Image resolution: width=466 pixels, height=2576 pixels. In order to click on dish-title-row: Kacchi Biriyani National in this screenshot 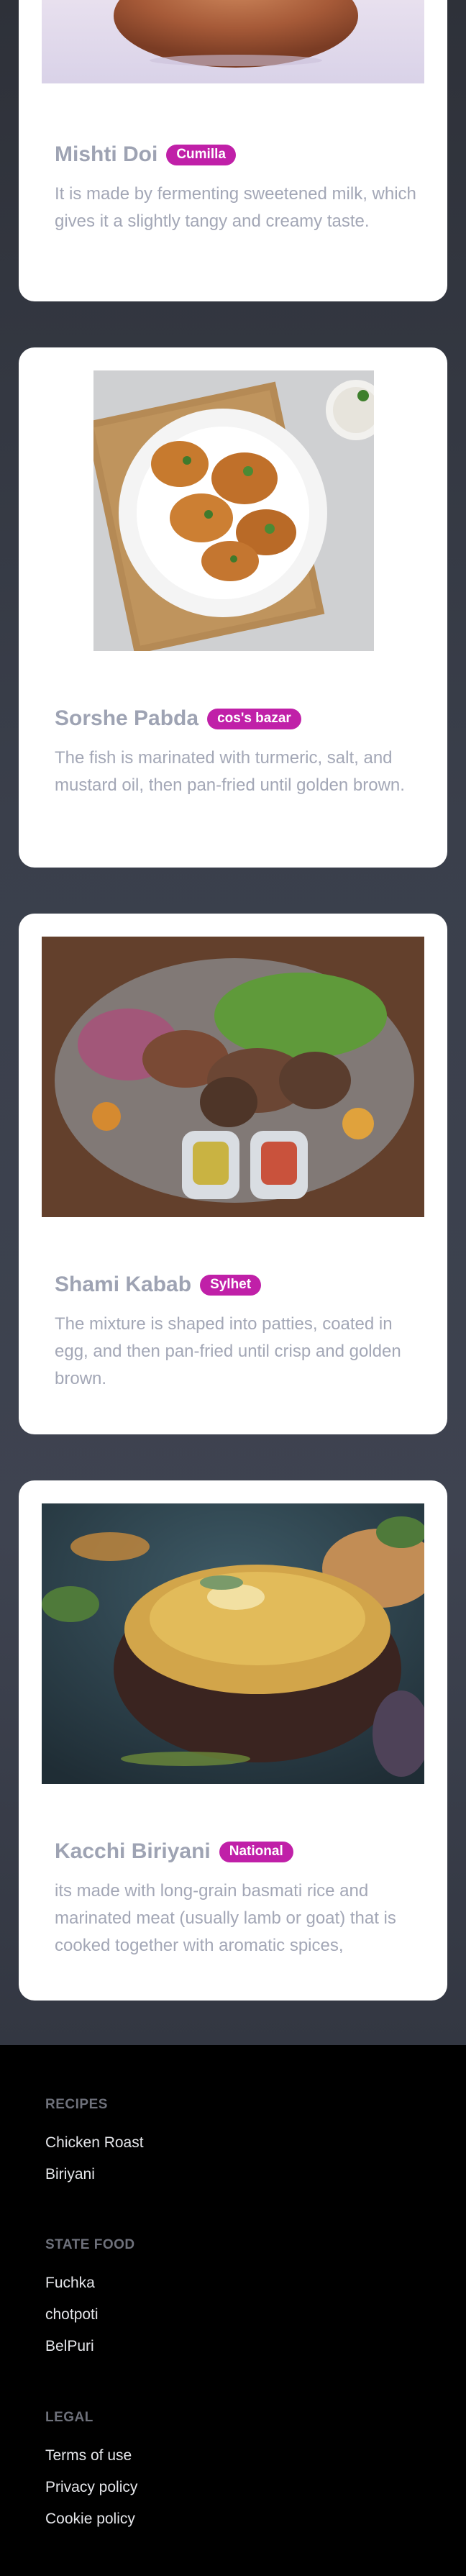, I will do `click(174, 1851)`.